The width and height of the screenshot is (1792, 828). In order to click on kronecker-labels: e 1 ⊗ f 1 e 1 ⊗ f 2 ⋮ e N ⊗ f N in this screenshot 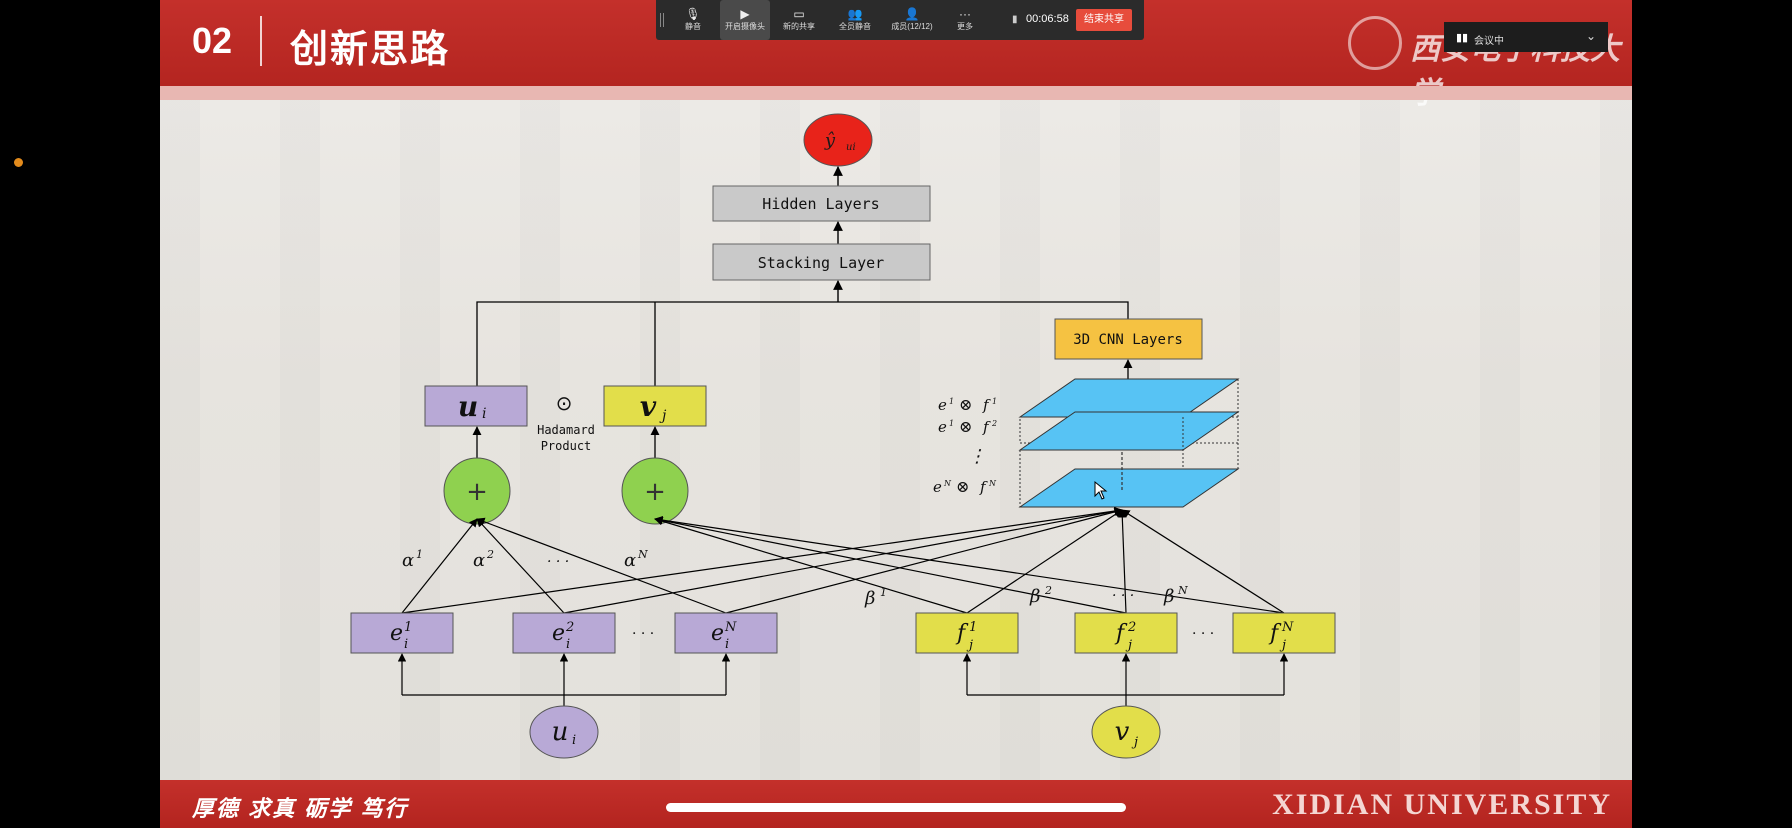, I will do `click(965, 445)`.